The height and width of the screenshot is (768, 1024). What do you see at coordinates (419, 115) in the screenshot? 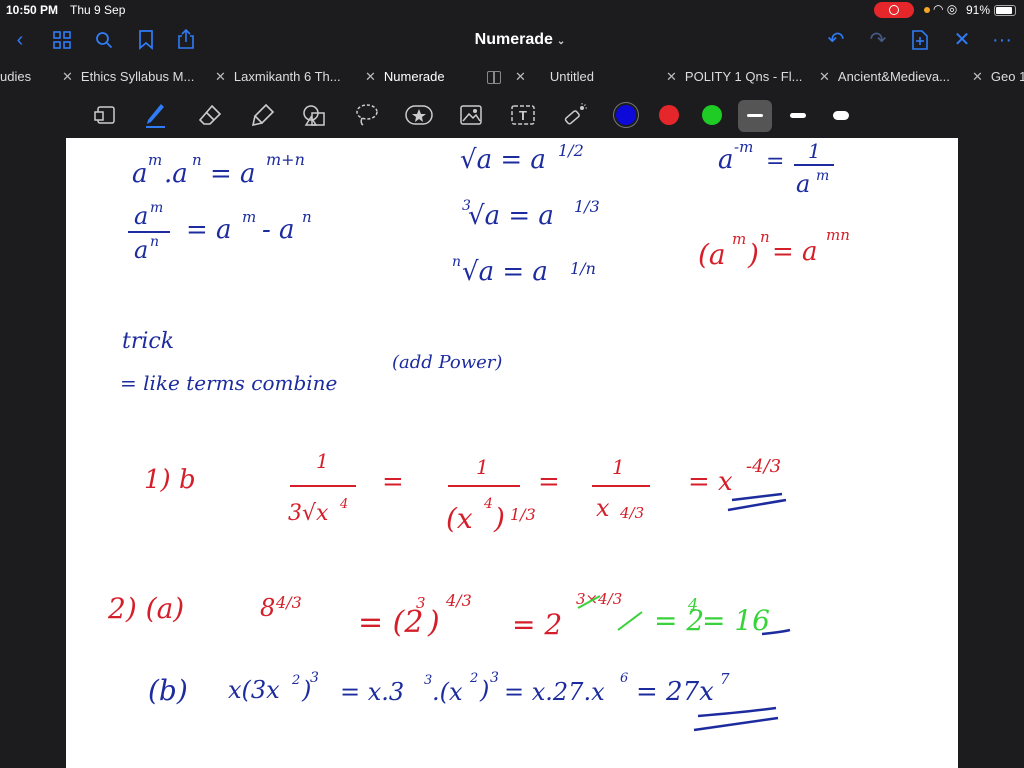
I see `sticker-icon` at bounding box center [419, 115].